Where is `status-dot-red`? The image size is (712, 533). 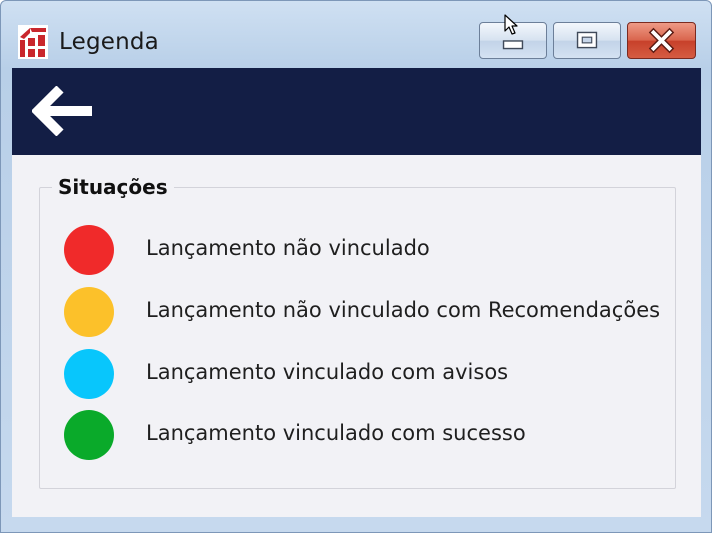
status-dot-red is located at coordinates (89, 250).